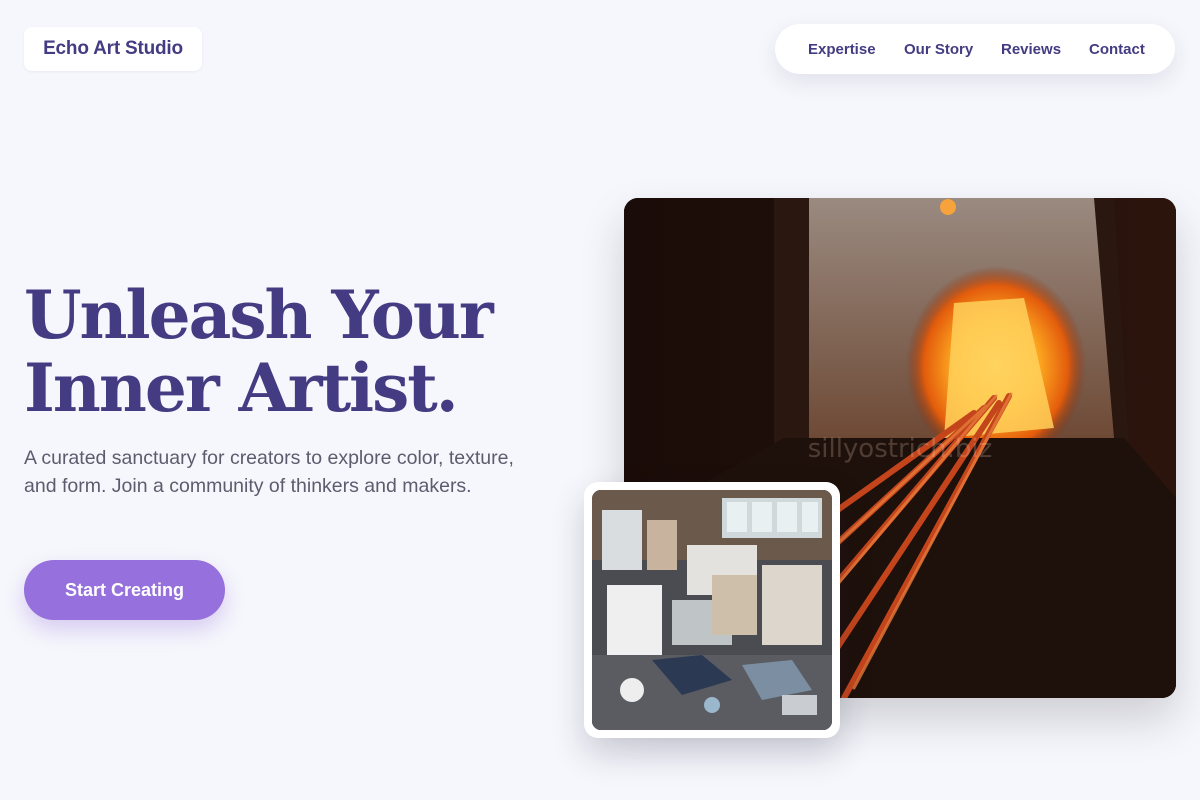 The height and width of the screenshot is (800, 1200). What do you see at coordinates (259, 315) in the screenshot?
I see `hero-headline-line1: Unleash Your` at bounding box center [259, 315].